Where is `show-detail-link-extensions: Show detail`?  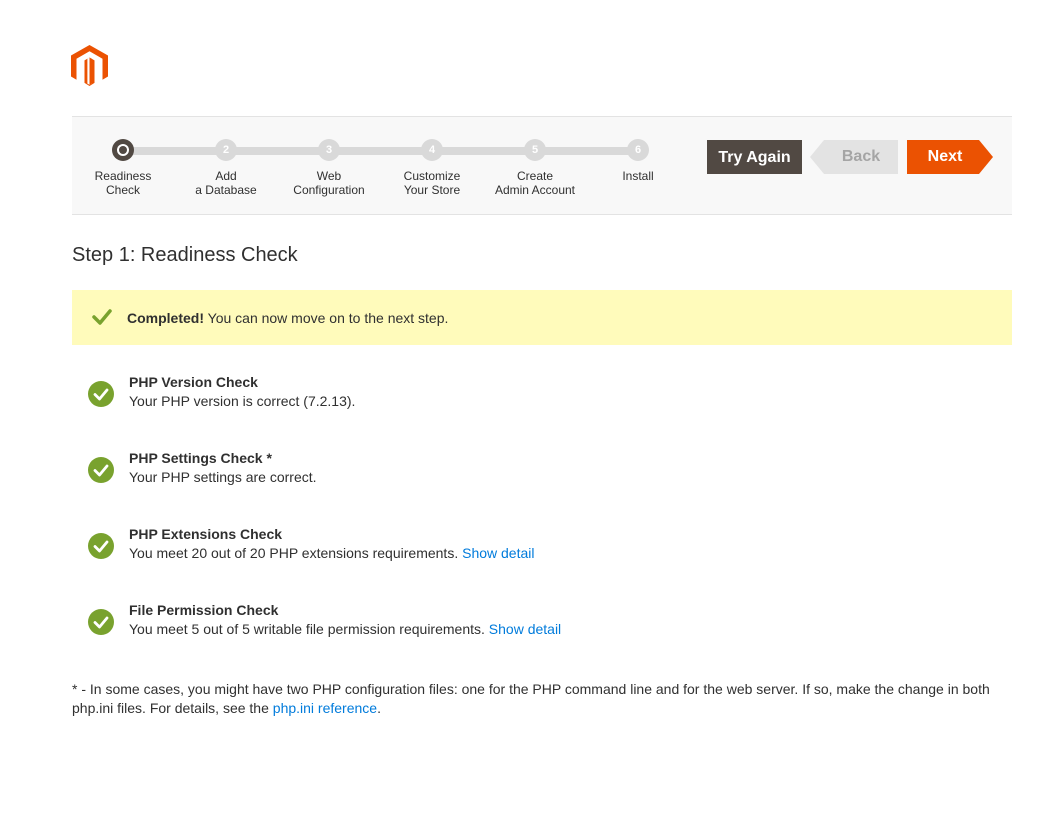
show-detail-link-extensions: Show detail is located at coordinates (498, 553).